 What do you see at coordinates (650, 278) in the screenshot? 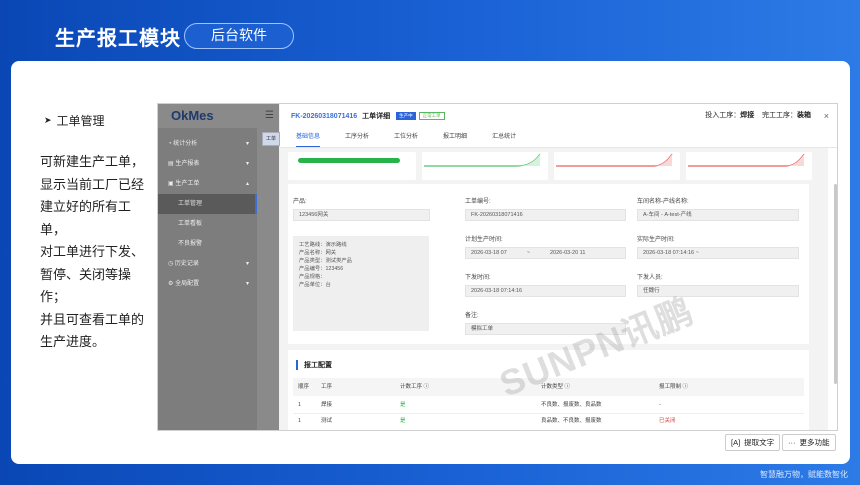
I see `issuer-label: 下发人员:` at bounding box center [650, 278].